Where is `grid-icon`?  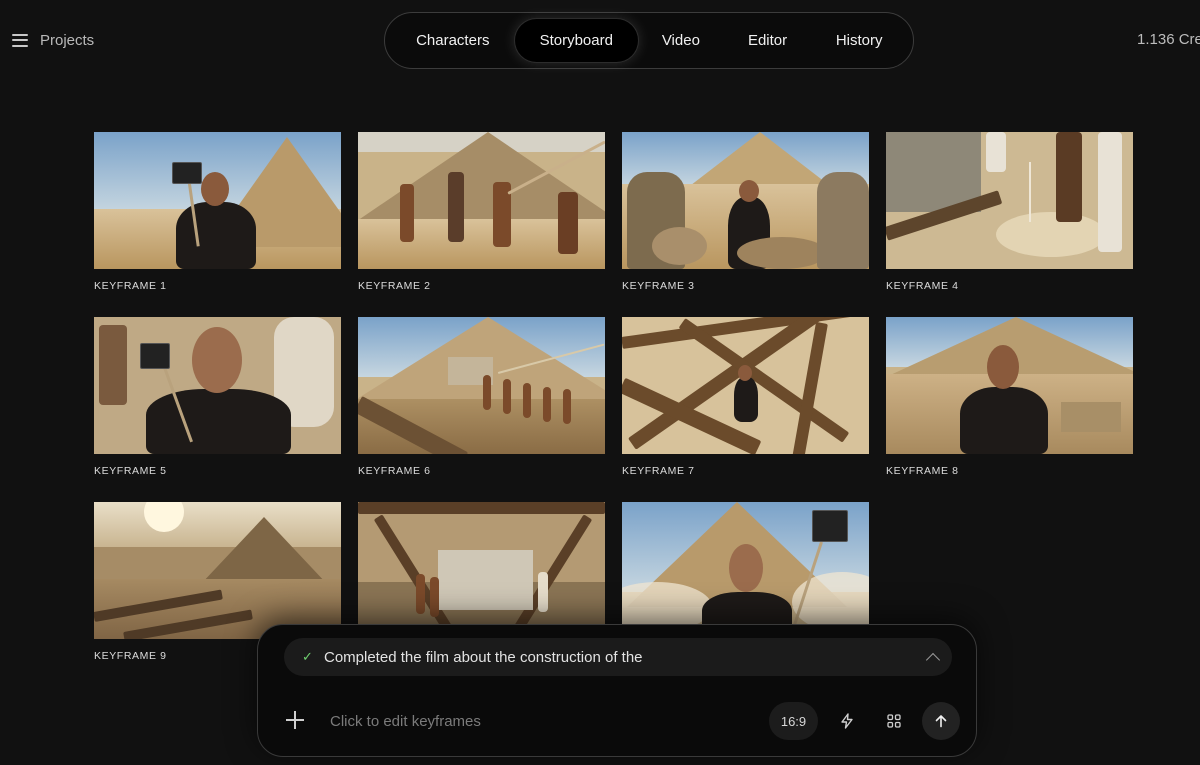 grid-icon is located at coordinates (894, 721).